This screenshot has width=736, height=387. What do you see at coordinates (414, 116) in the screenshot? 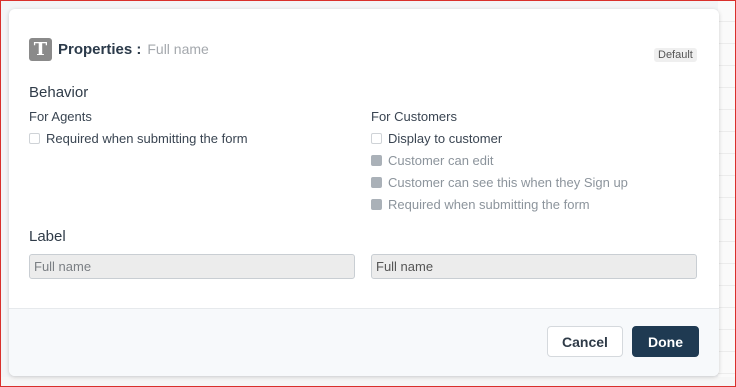
I see `for-customers-title: For Customers` at bounding box center [414, 116].